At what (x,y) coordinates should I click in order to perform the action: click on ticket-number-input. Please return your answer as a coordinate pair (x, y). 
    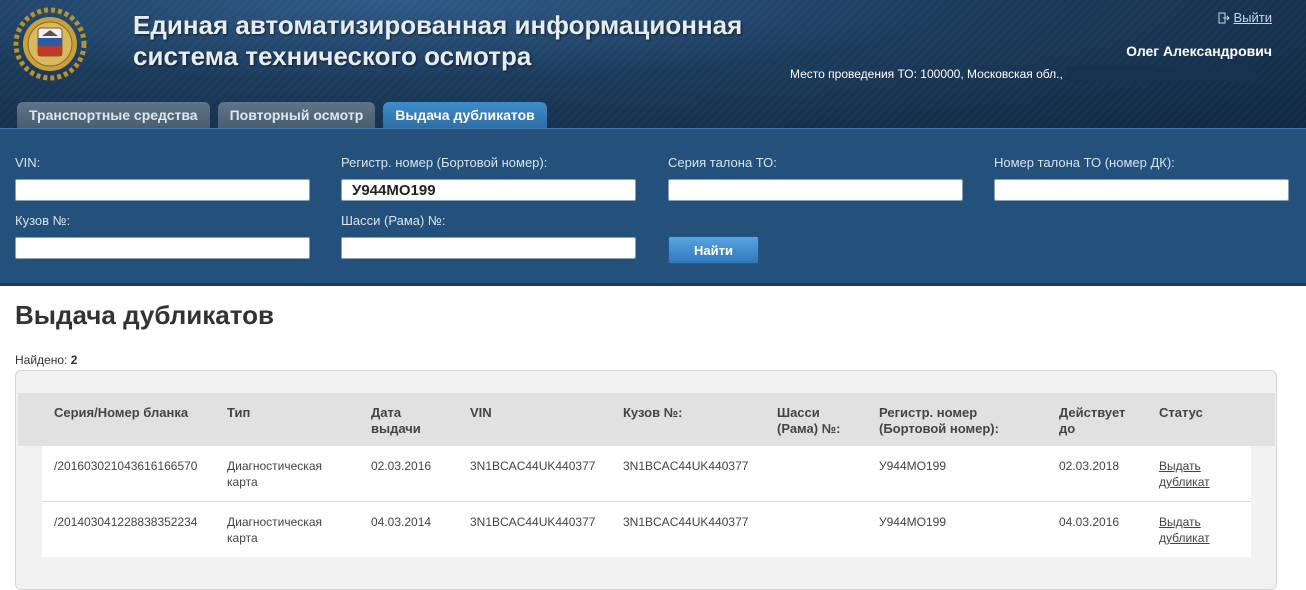
    Looking at the image, I should click on (1141, 190).